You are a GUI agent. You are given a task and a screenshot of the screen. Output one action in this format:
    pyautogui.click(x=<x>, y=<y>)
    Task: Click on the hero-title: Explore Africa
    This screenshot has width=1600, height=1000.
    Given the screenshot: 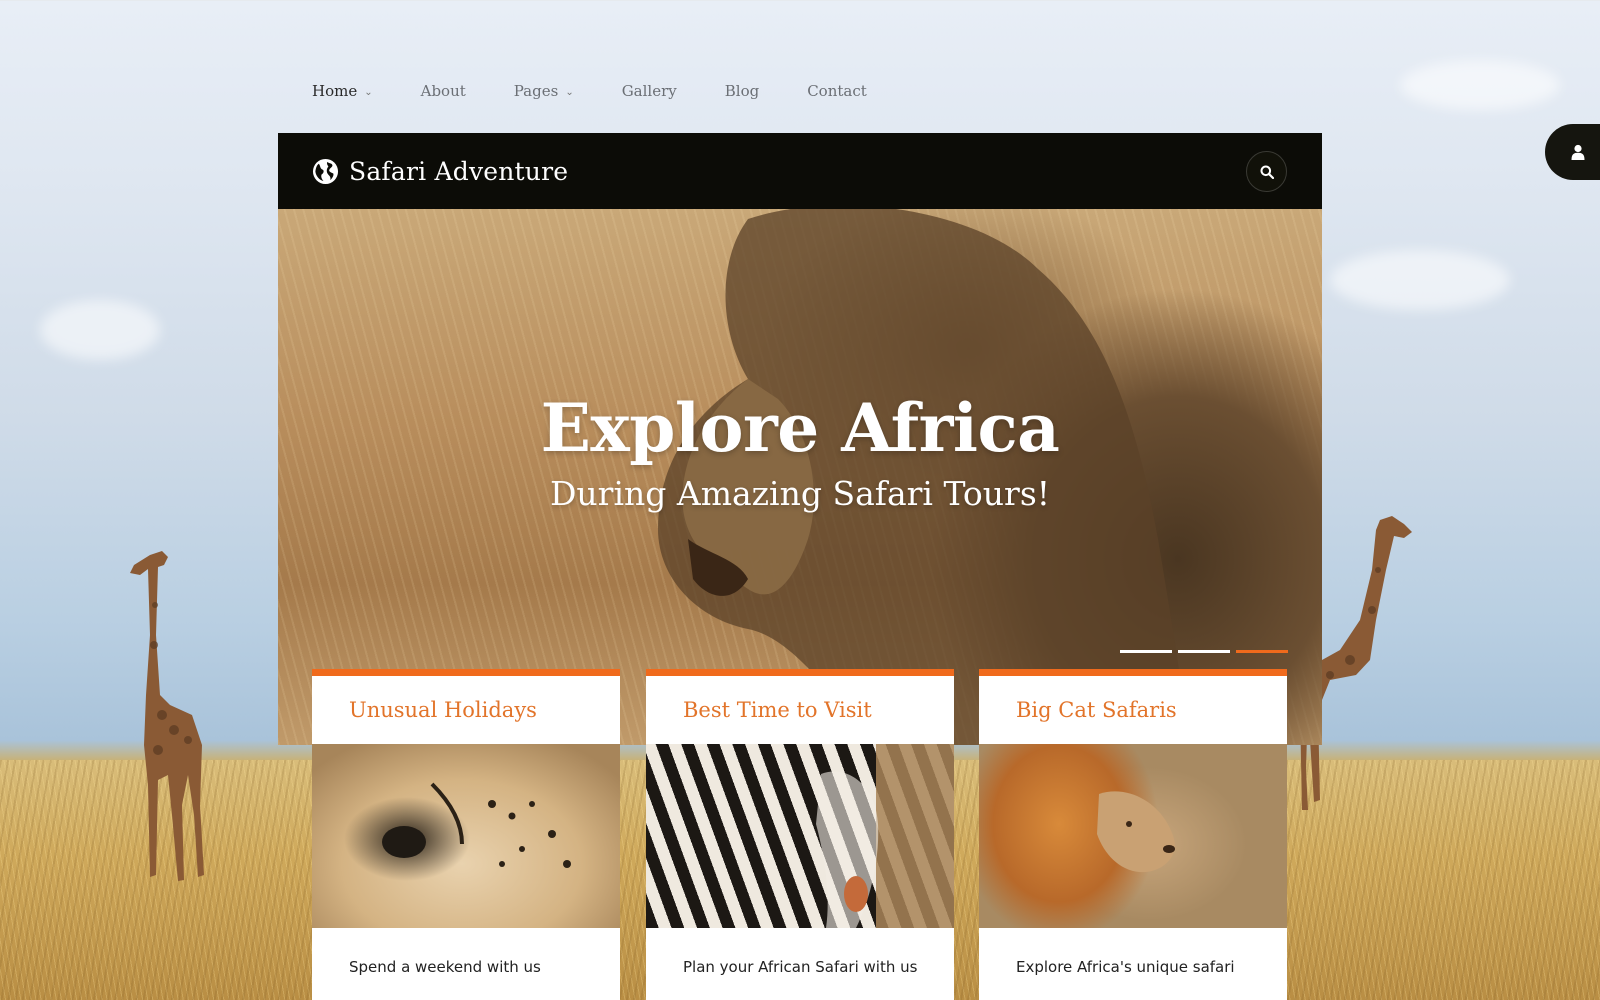 What is the action you would take?
    pyautogui.click(x=800, y=428)
    